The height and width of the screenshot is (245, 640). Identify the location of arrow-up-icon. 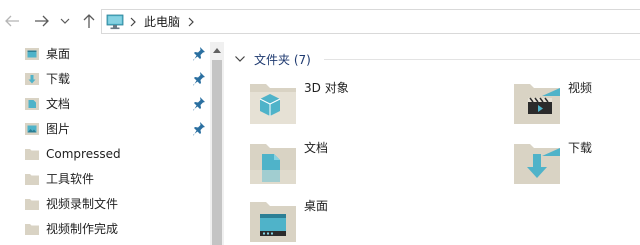
(89, 21).